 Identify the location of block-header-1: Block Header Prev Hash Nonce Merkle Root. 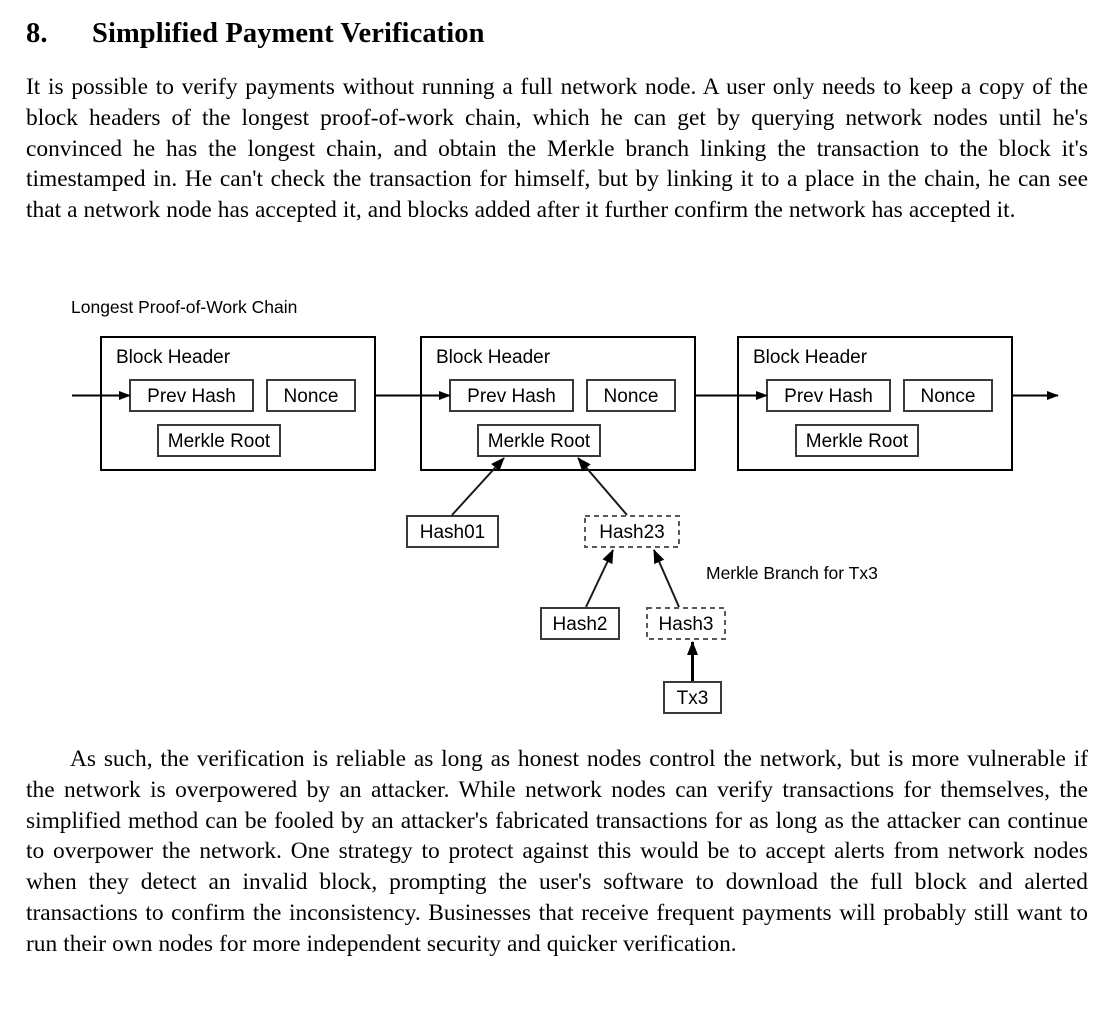
(238, 403).